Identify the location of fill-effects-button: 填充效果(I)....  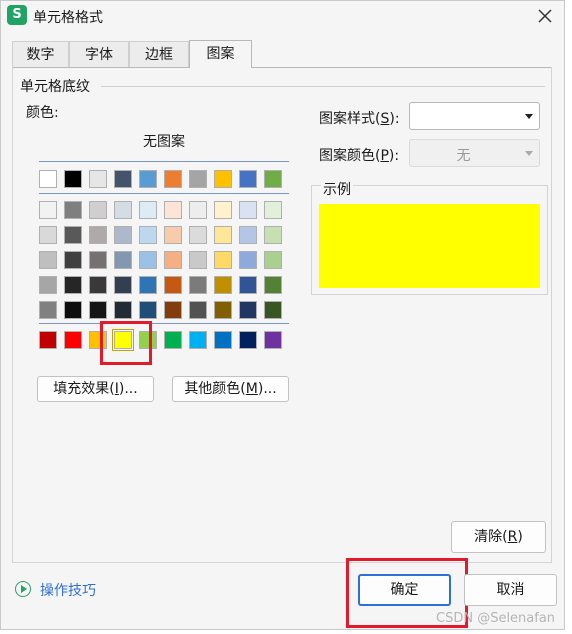
(95, 389).